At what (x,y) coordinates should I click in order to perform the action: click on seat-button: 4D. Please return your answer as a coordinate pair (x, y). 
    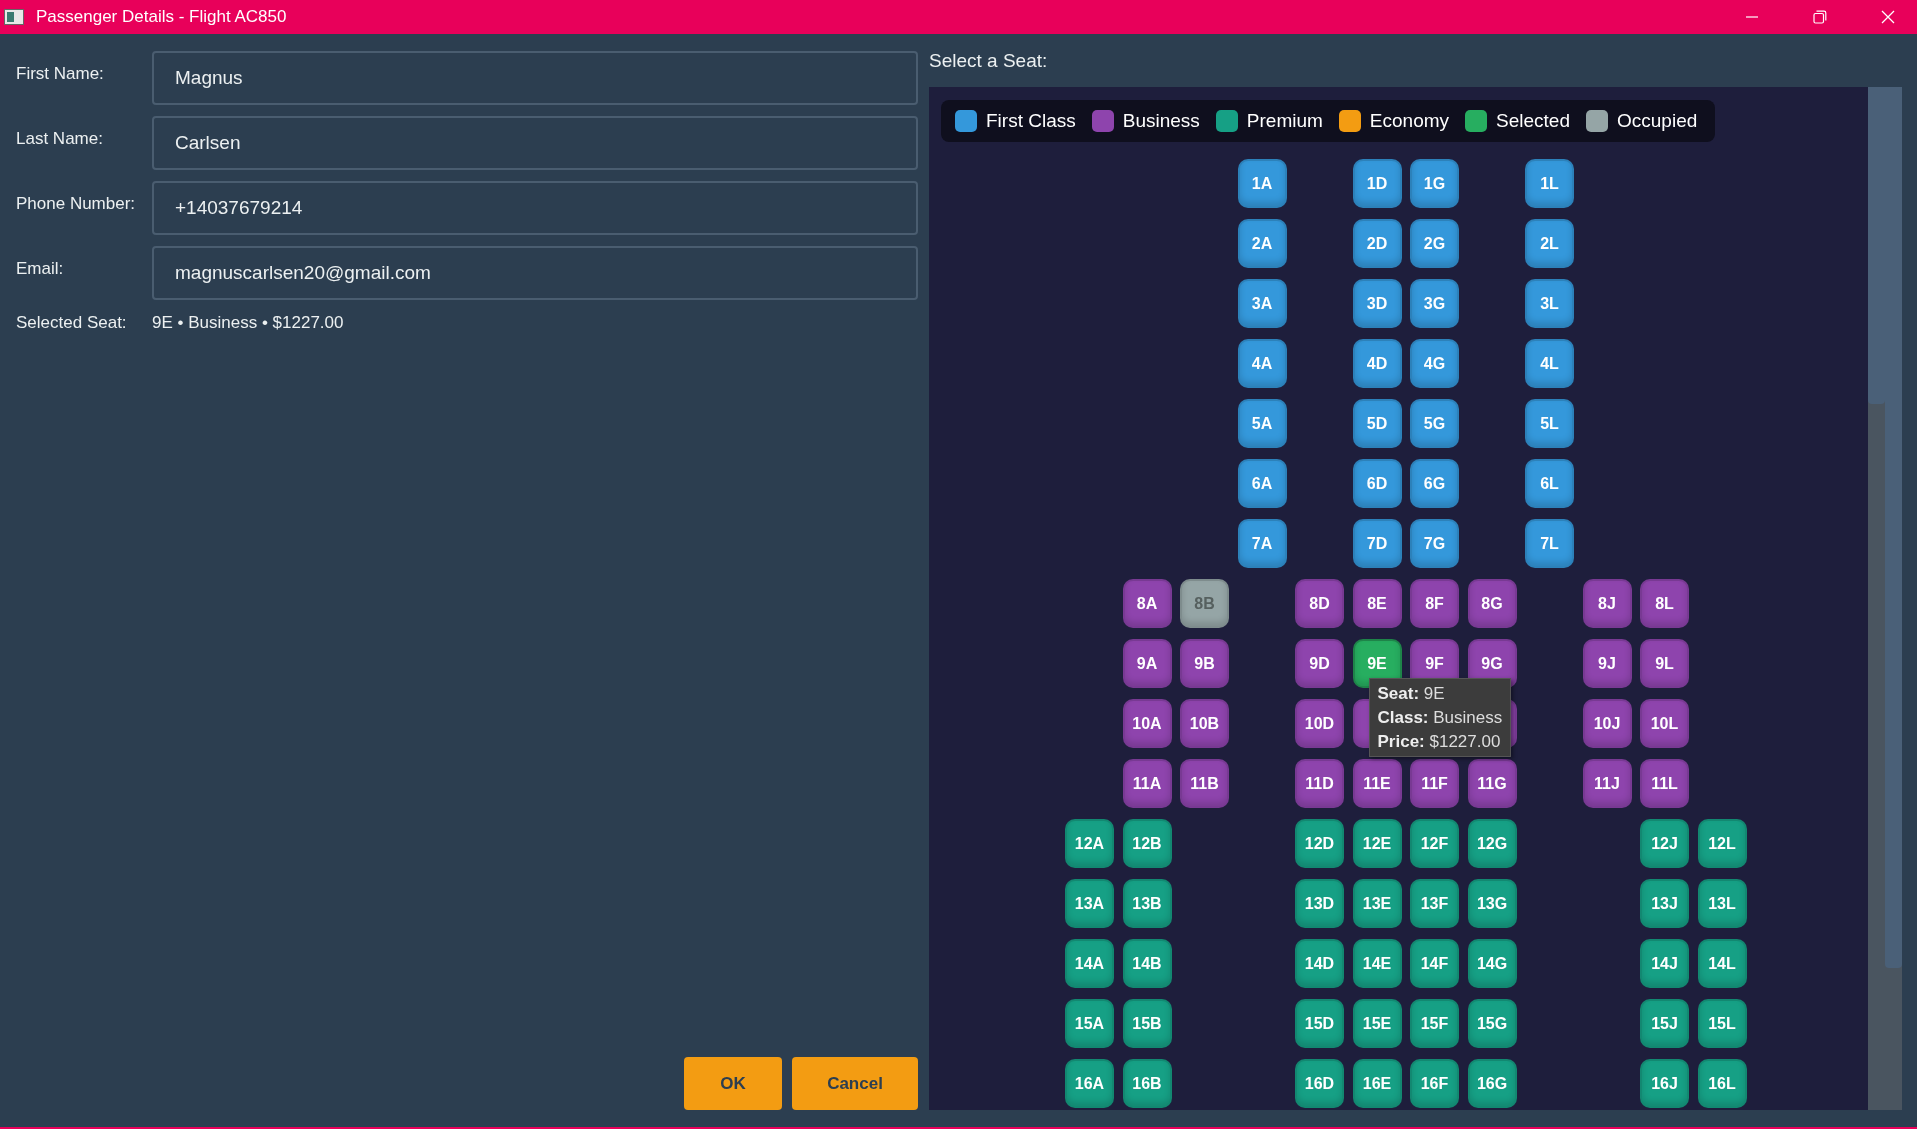
    Looking at the image, I should click on (1377, 363).